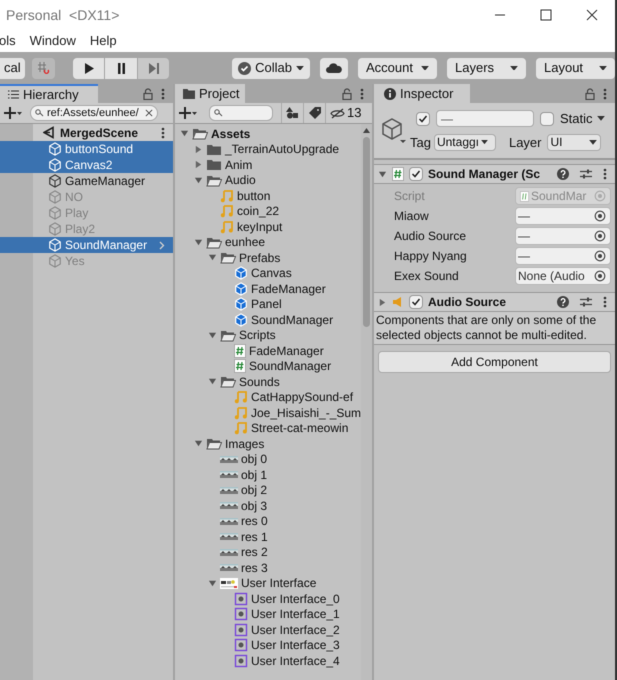  What do you see at coordinates (238, 165) in the screenshot?
I see `asset-item: Anim` at bounding box center [238, 165].